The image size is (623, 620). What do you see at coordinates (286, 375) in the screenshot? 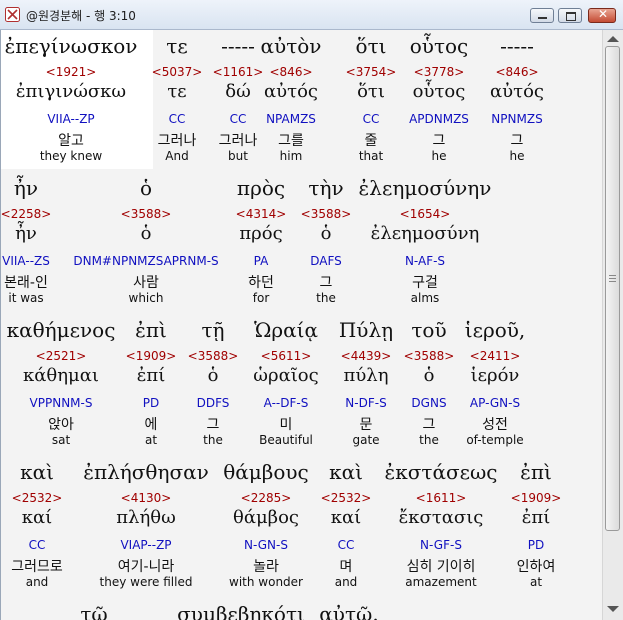
I see `lemma: ὡραῖος` at bounding box center [286, 375].